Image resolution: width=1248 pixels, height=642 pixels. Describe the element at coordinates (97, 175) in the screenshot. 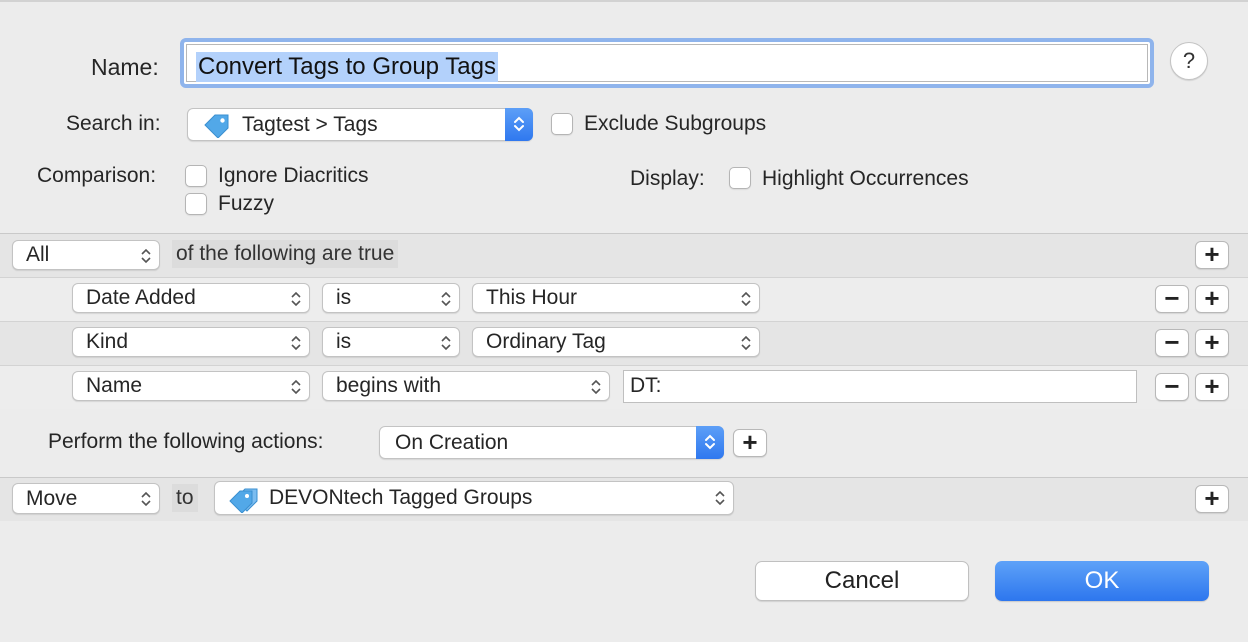

I see `comparison-label: Comparison:` at that location.